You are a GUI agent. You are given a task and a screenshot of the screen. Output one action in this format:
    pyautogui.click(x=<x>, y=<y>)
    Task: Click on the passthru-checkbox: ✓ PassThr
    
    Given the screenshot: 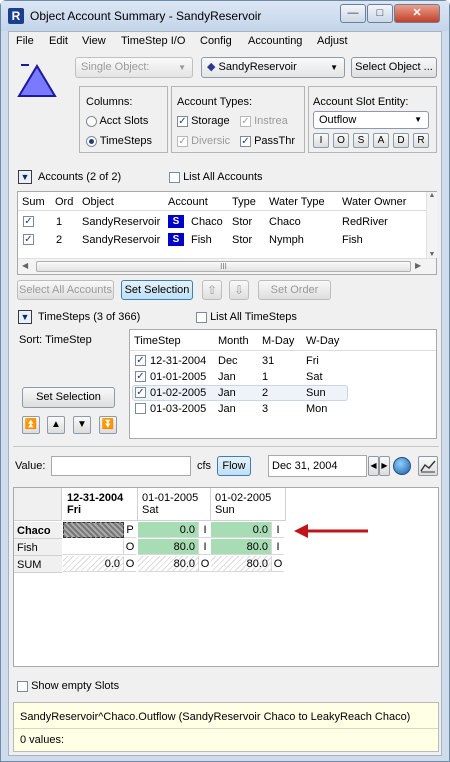 What is the action you would take?
    pyautogui.click(x=267, y=141)
    